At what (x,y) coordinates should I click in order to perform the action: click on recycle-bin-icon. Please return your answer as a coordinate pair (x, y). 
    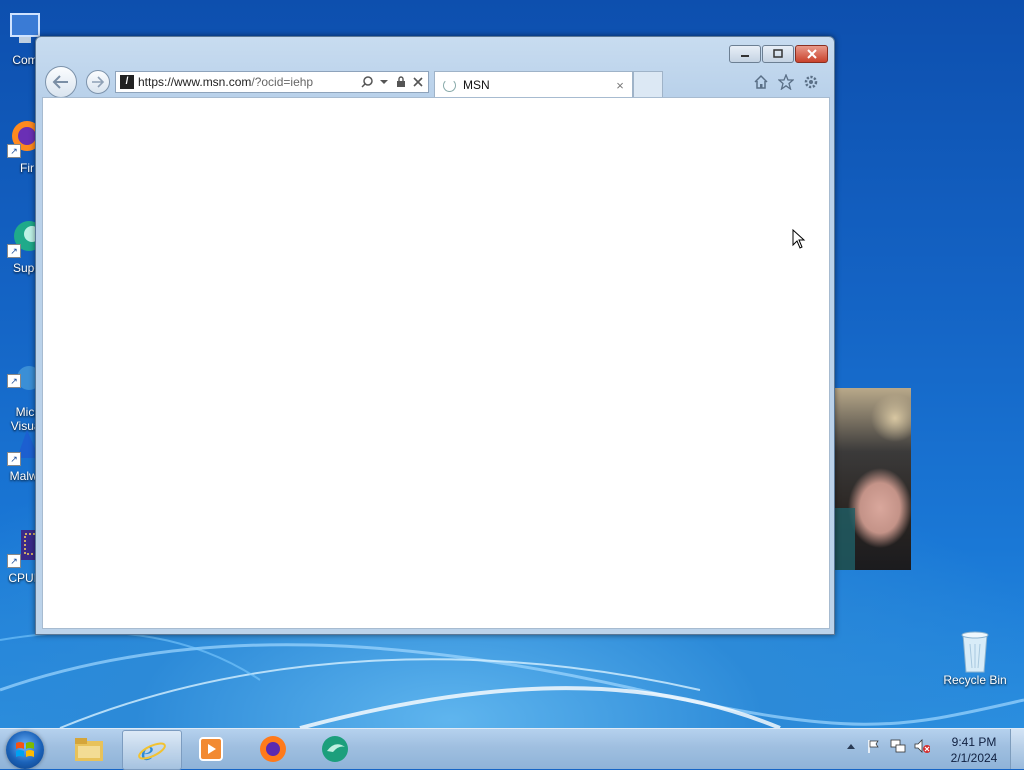
    Looking at the image, I should click on (975, 651).